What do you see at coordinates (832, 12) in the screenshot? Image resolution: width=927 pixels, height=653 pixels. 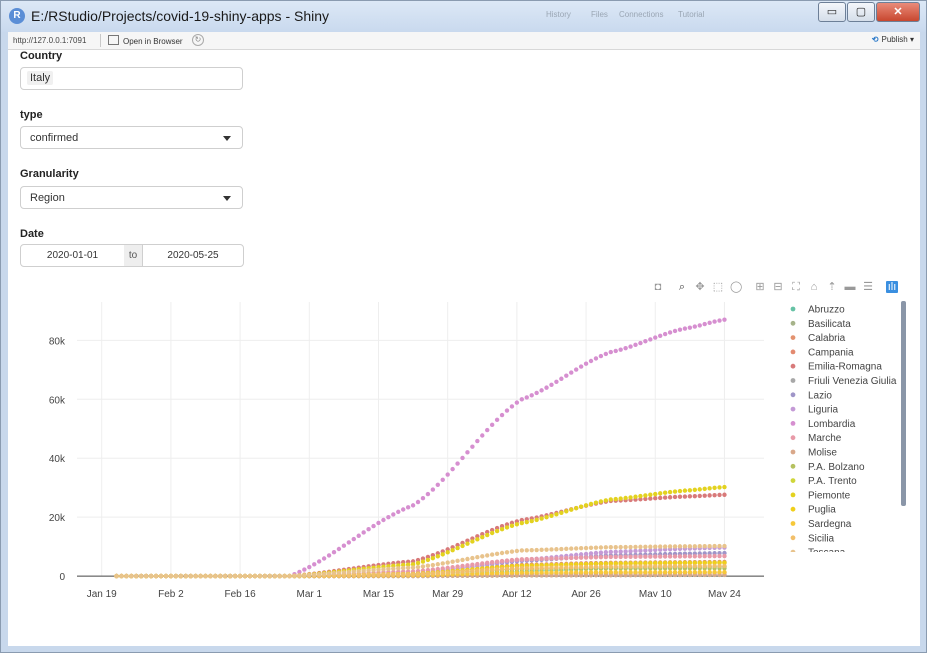 I see `minimize-button: ▭` at bounding box center [832, 12].